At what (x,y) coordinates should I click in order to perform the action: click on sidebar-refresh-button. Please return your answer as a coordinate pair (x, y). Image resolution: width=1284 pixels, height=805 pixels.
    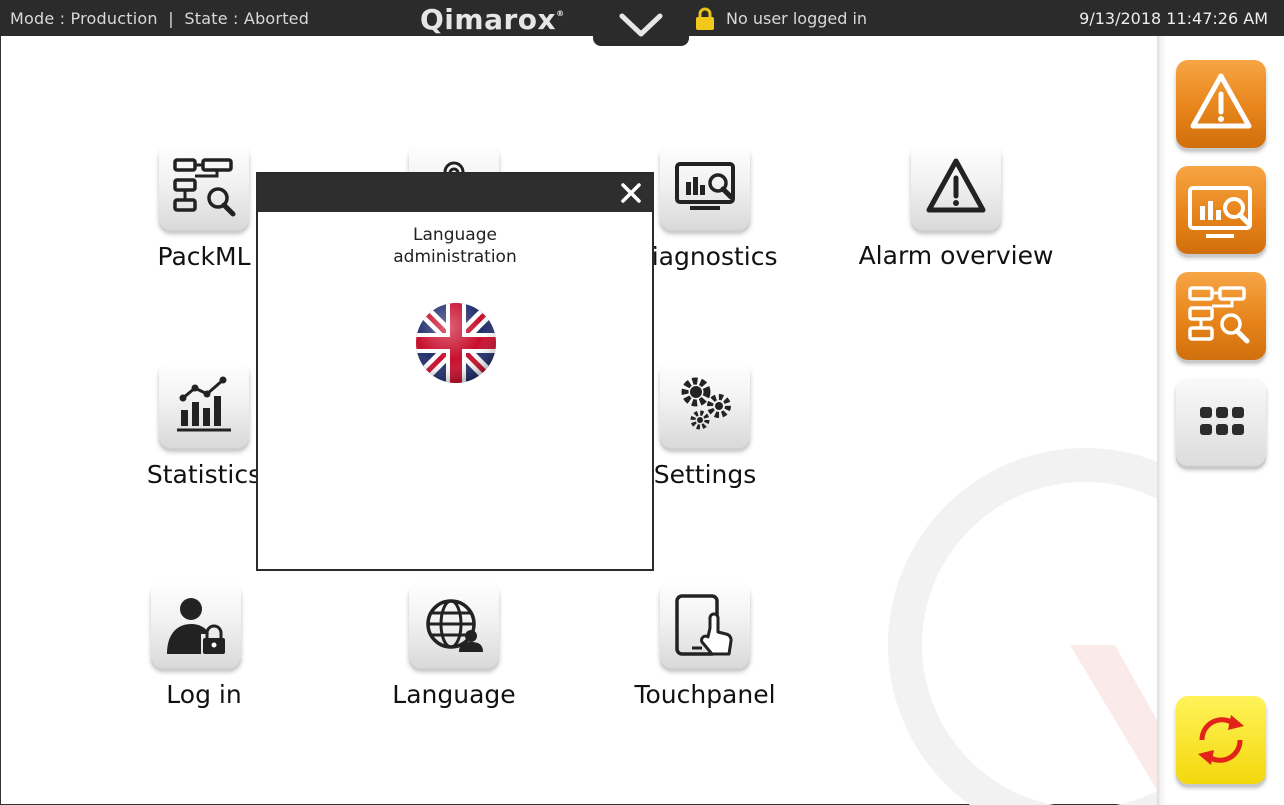
    Looking at the image, I should click on (1221, 740).